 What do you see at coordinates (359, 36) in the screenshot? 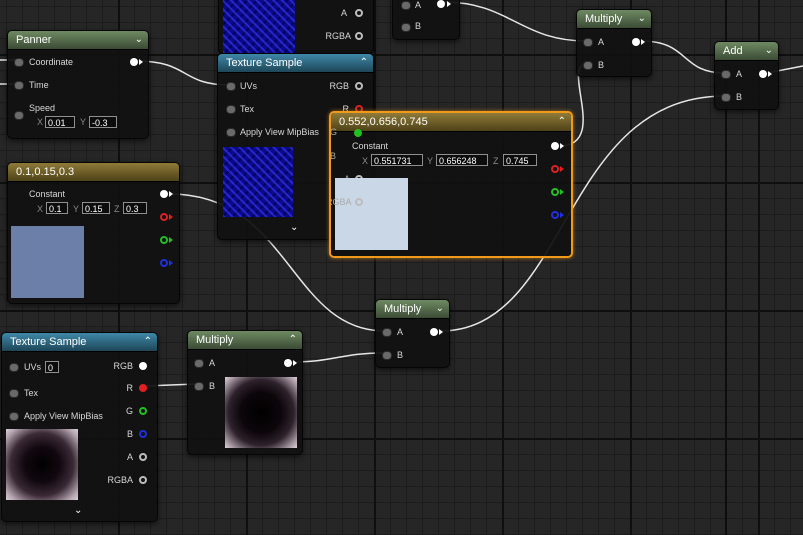
I see `partial-rgba-pin` at bounding box center [359, 36].